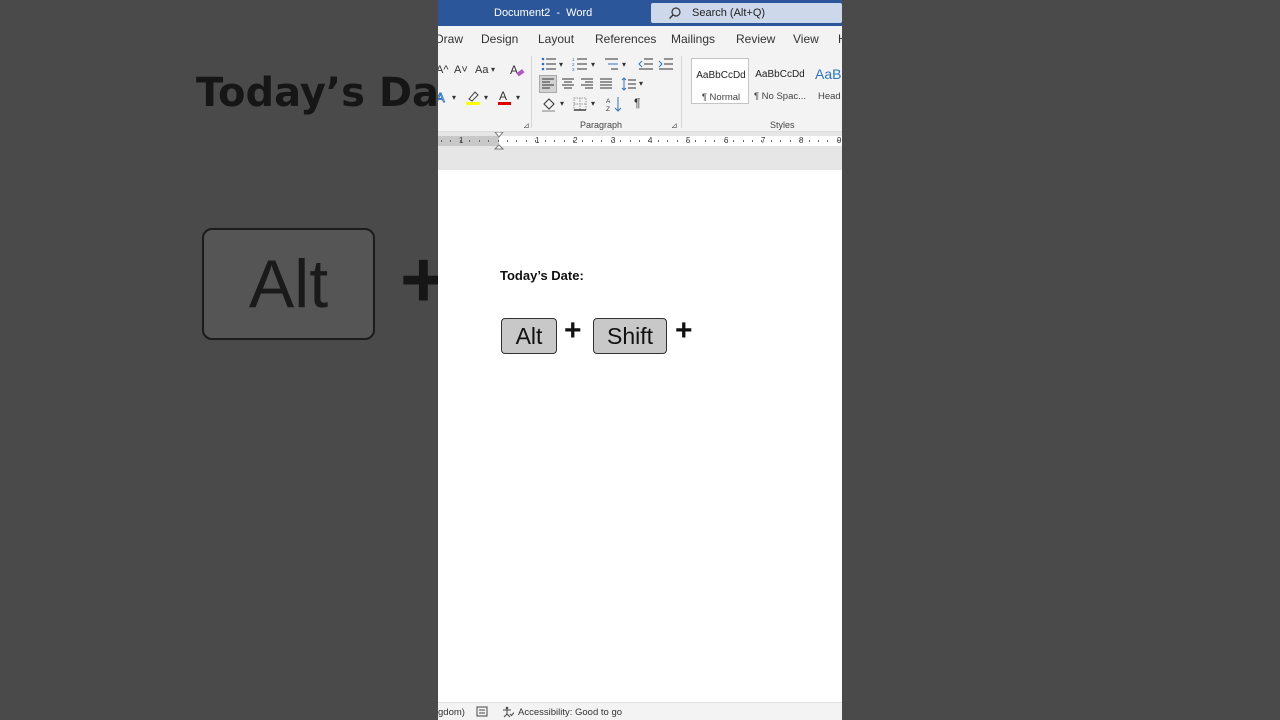 The image size is (1280, 720). Describe the element at coordinates (587, 84) in the screenshot. I see `align-right-icon` at that location.